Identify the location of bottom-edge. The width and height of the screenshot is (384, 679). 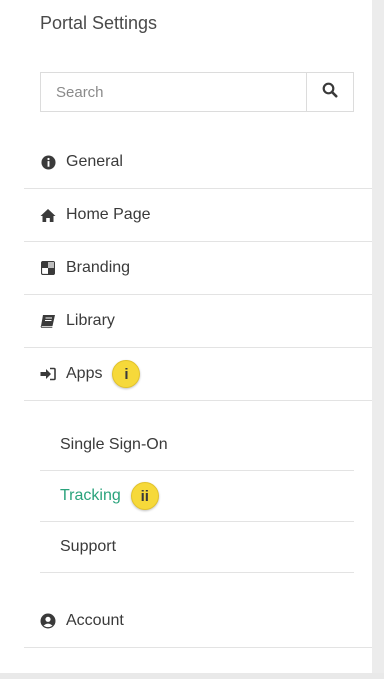
(192, 676).